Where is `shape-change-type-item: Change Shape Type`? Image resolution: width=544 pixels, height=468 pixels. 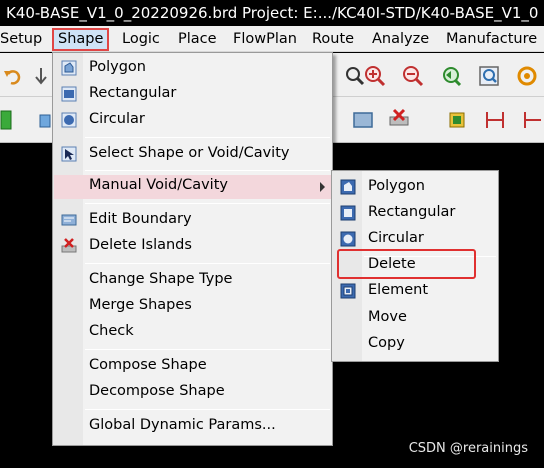
shape-change-type-item: Change Shape Type is located at coordinates (192, 281).